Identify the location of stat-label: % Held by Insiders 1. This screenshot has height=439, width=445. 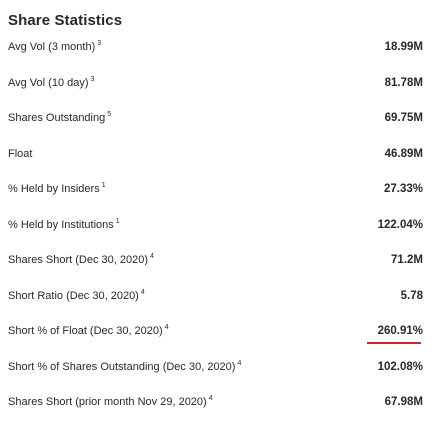
(57, 188).